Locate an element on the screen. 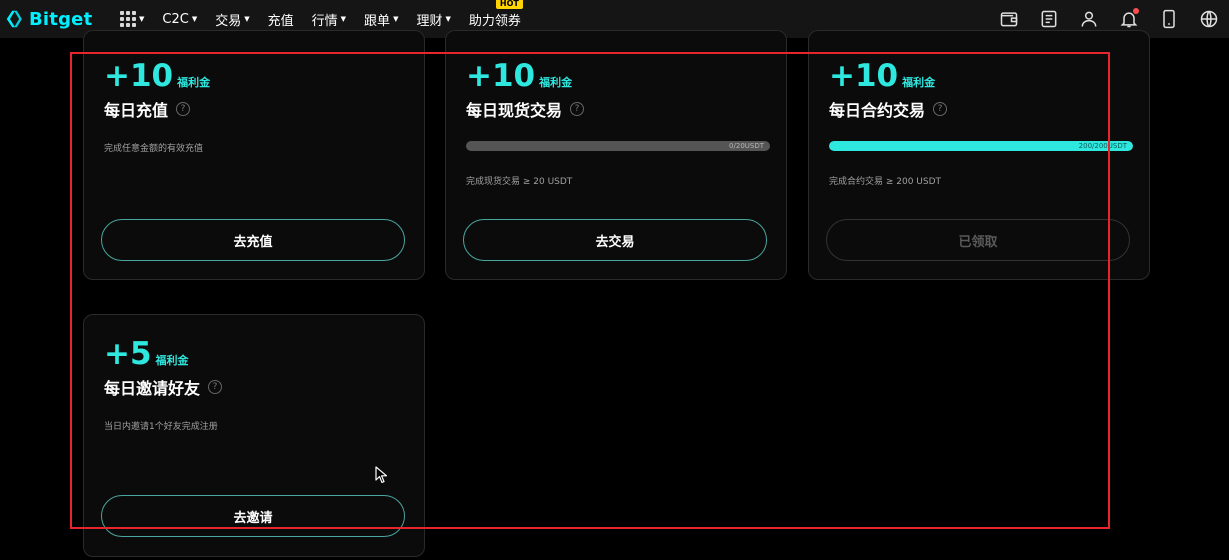 This screenshot has width=1229, height=560. nav-item-coupons: 助力领券 HOT is located at coordinates (495, 14).